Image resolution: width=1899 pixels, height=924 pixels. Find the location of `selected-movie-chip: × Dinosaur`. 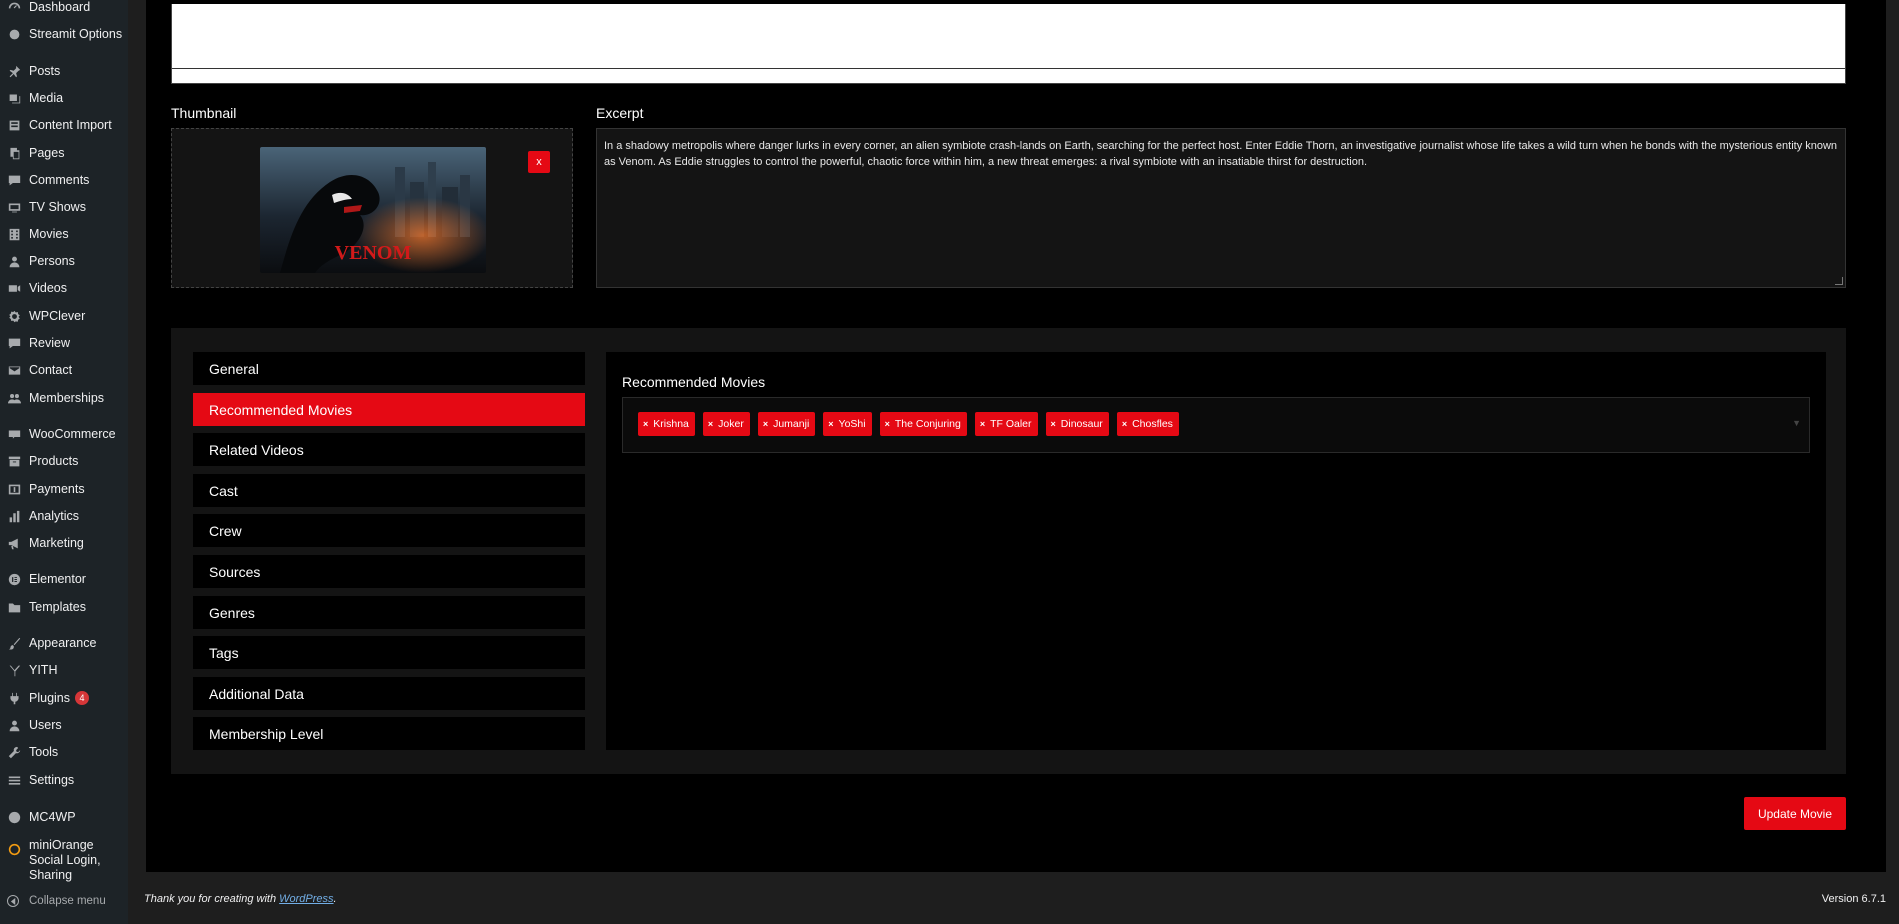

selected-movie-chip: × Dinosaur is located at coordinates (1077, 424).